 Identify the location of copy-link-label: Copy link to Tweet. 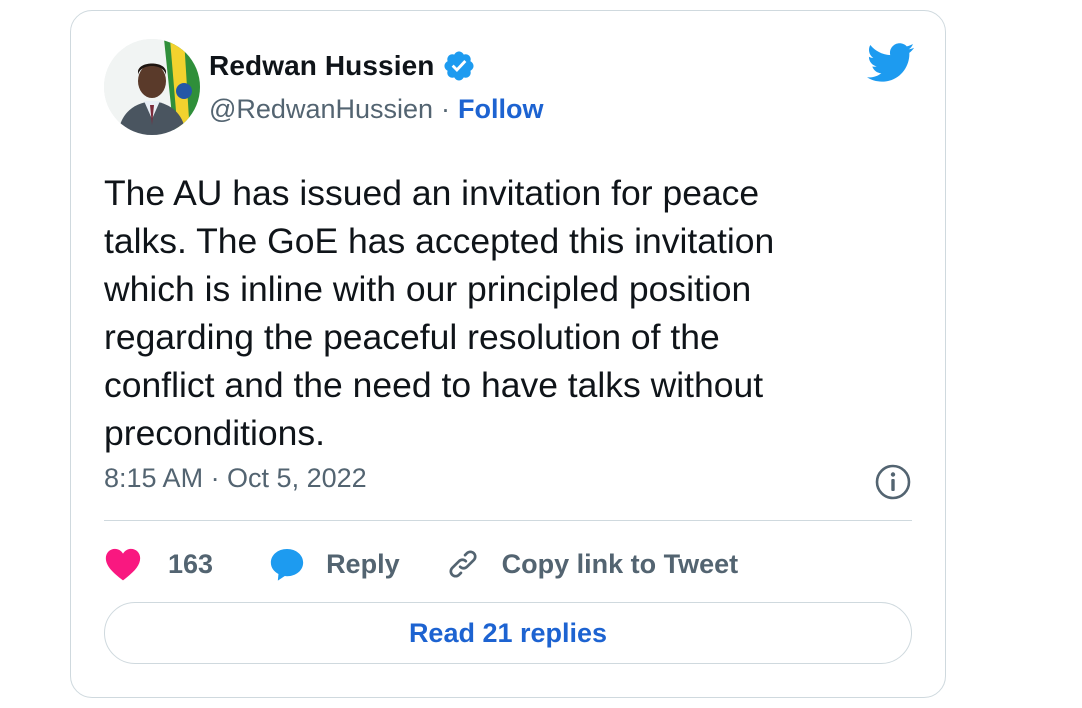
(620, 563).